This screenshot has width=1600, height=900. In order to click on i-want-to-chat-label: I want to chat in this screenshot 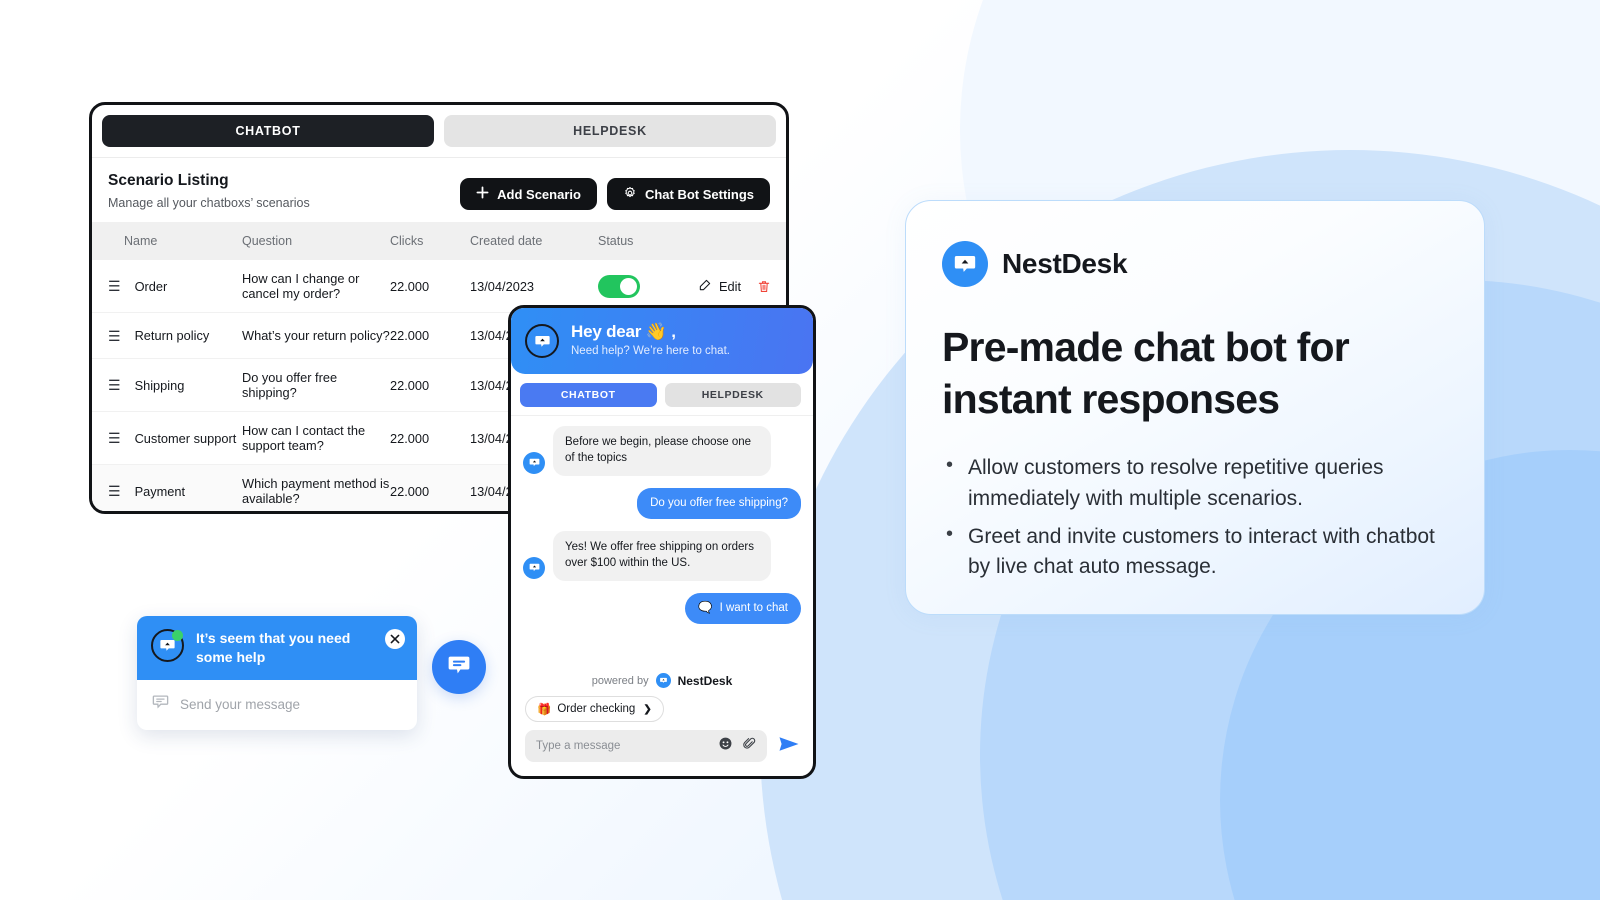, I will do `click(753, 607)`.